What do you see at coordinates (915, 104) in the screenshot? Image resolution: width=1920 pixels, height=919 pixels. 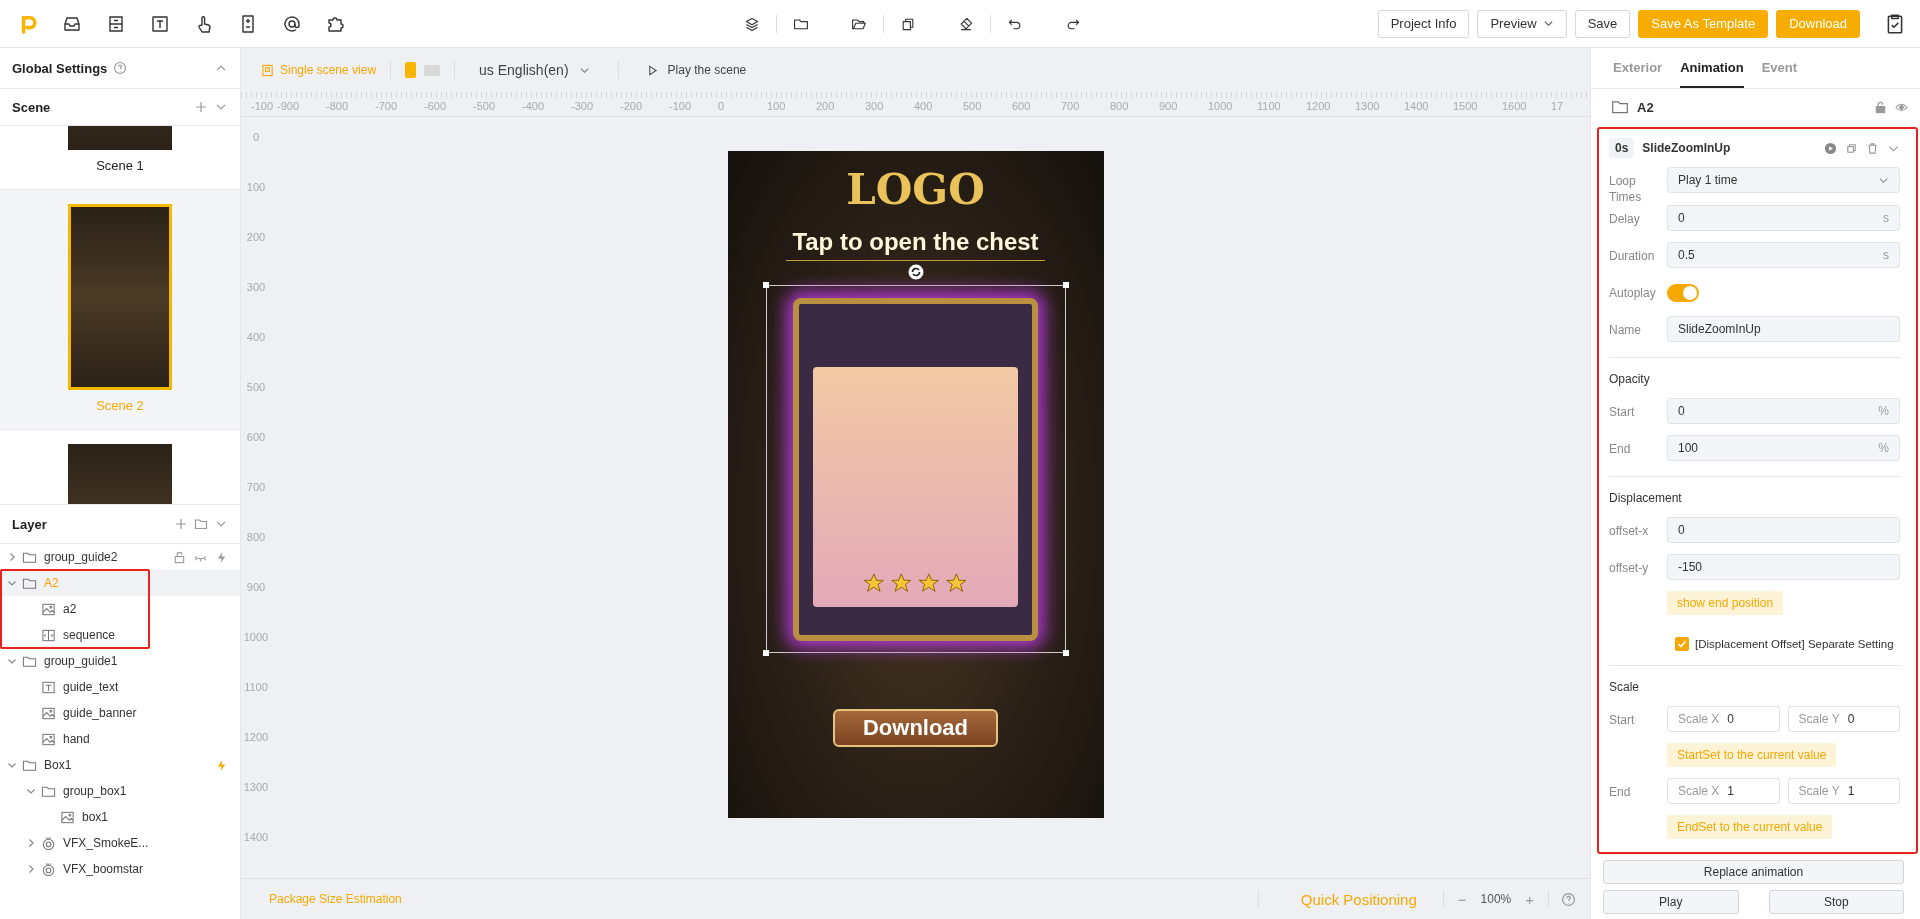 I see `horizontal-ruler: -100 -900 -800 -700 -600 -500 -400 -300 -200 -100 0 100 200 300 400 500 600 700 800 900 1000 1100 1200 1300 1400 1500 1600 17` at bounding box center [915, 104].